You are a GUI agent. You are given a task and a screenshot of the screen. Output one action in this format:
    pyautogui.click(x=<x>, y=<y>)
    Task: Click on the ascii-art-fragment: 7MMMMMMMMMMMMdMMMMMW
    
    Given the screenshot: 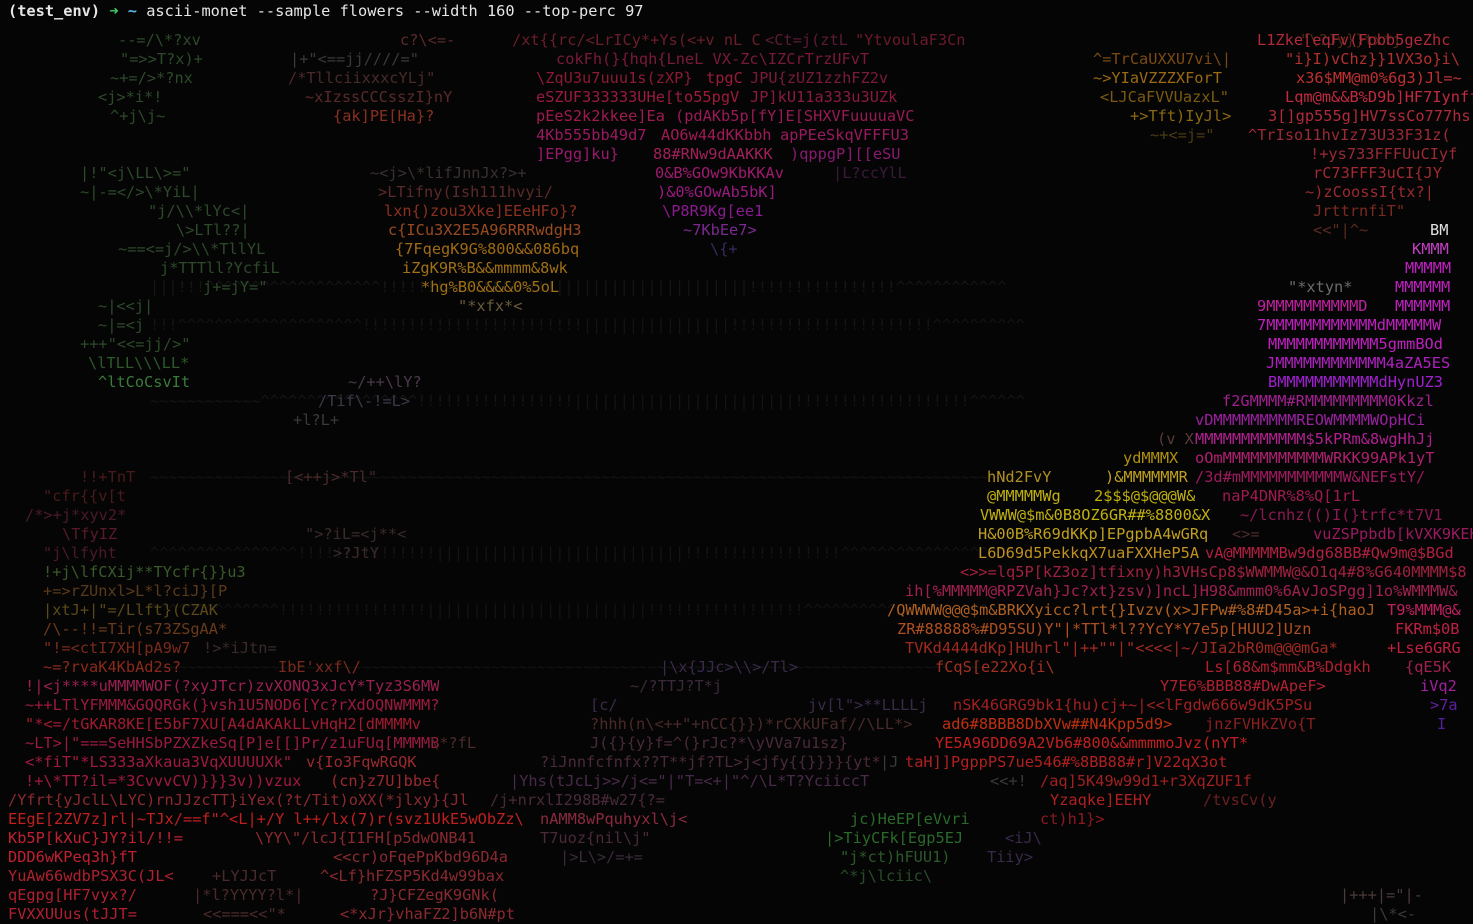 What is the action you would take?
    pyautogui.click(x=1349, y=325)
    